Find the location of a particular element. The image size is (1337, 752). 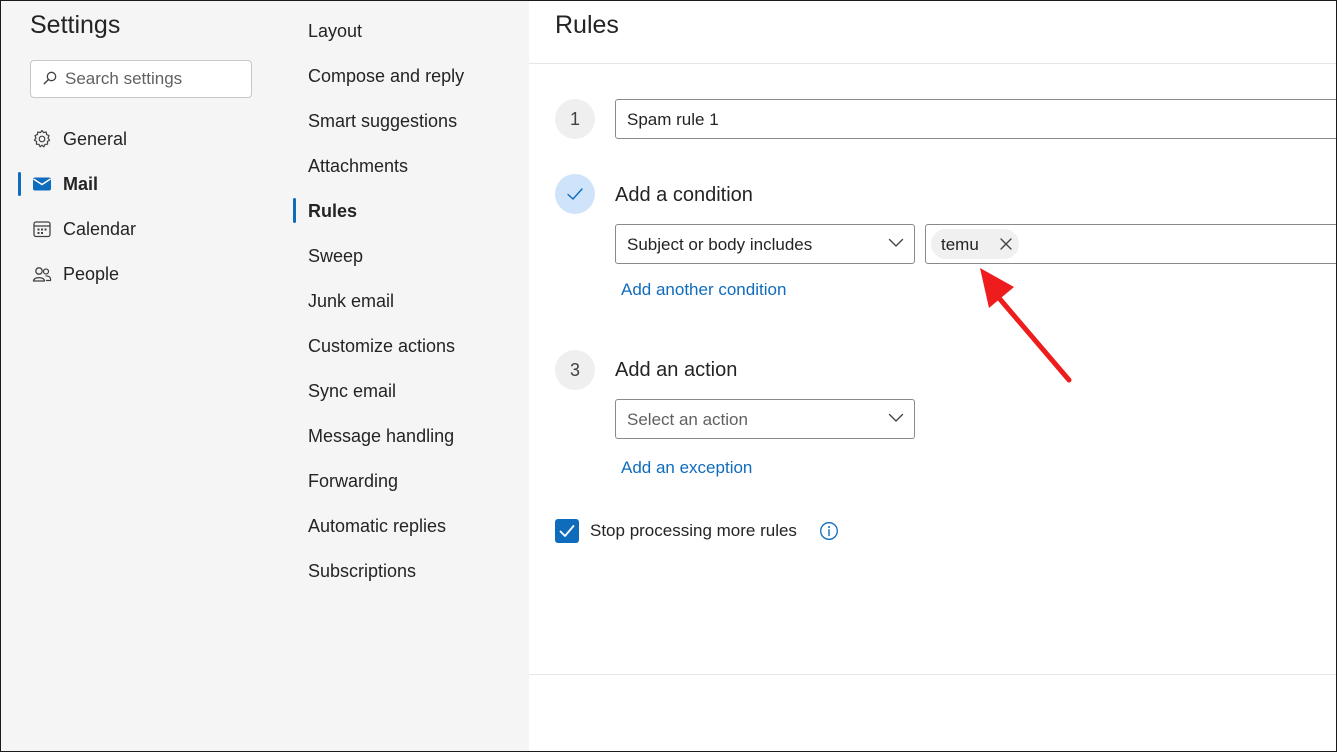

category-label-people: People is located at coordinates (91, 274).